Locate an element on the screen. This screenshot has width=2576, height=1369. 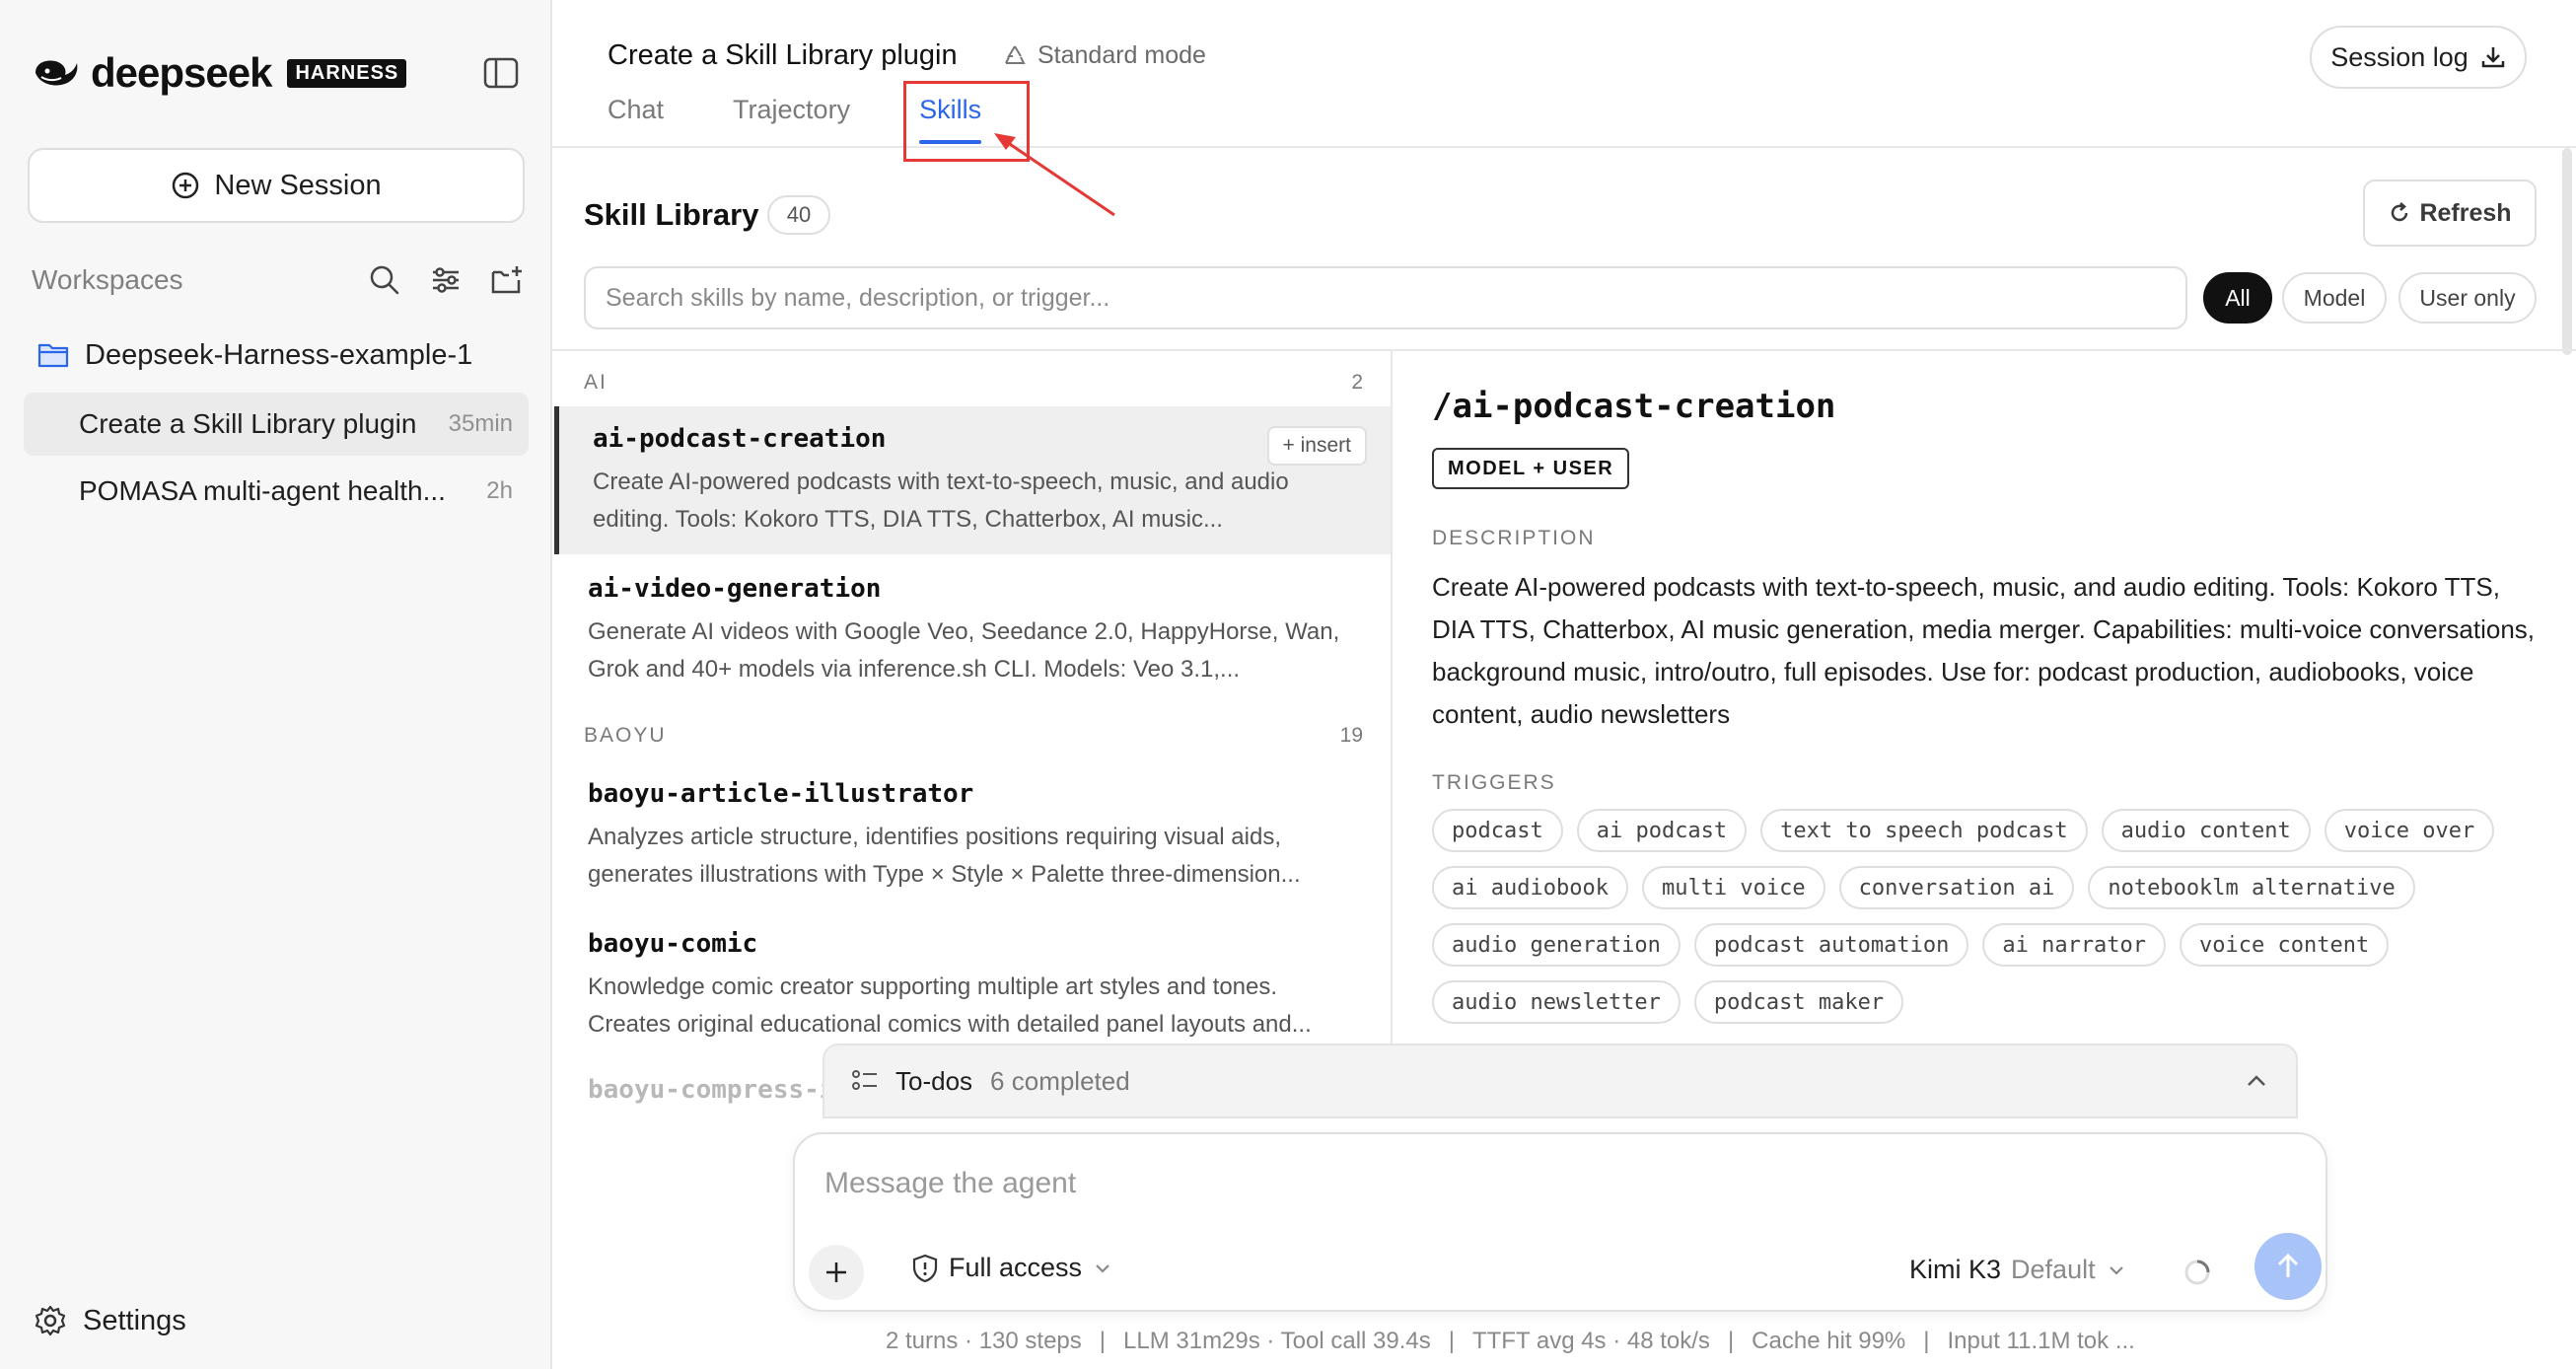
skill-name: ai-podcast-creation is located at coordinates (740, 439).